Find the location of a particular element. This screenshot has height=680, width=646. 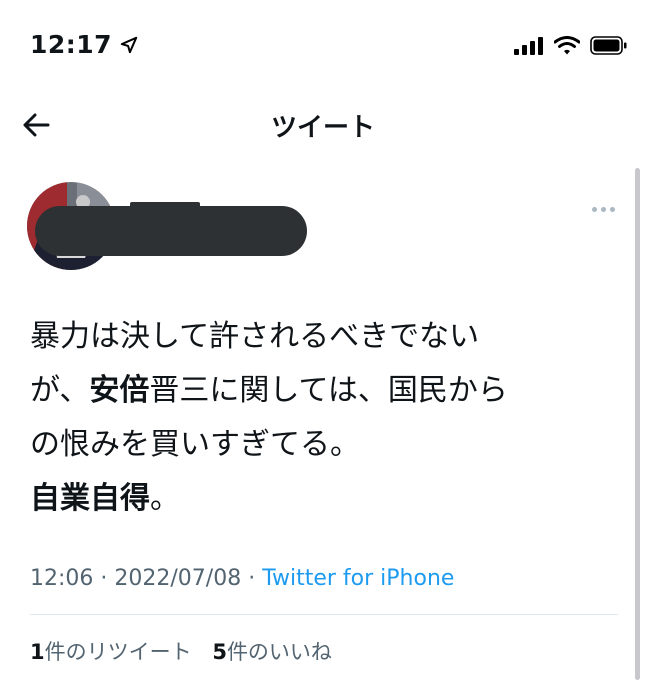

tweet-date: 2022/07/08 is located at coordinates (178, 578).